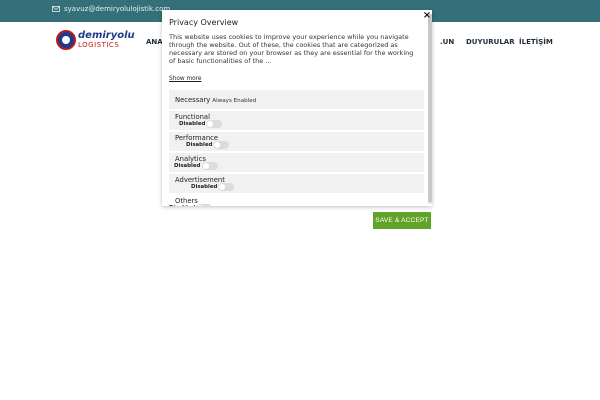 The height and width of the screenshot is (400, 600). I want to click on category-name: Necessary Always Enabled, so click(216, 100).